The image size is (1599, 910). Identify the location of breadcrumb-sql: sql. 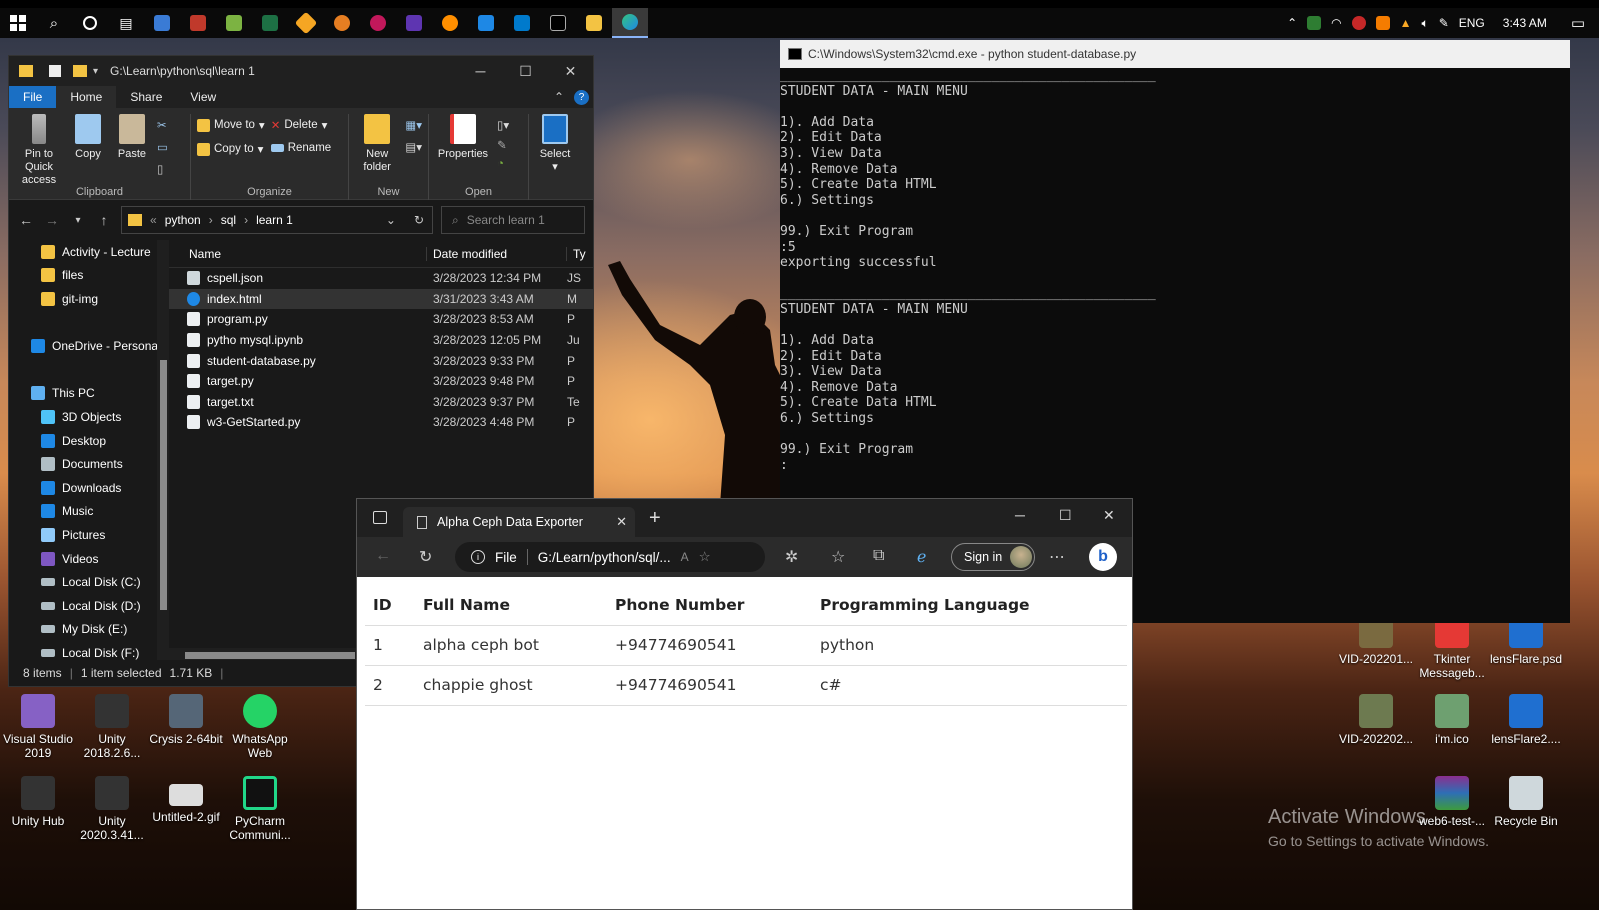
(228, 220).